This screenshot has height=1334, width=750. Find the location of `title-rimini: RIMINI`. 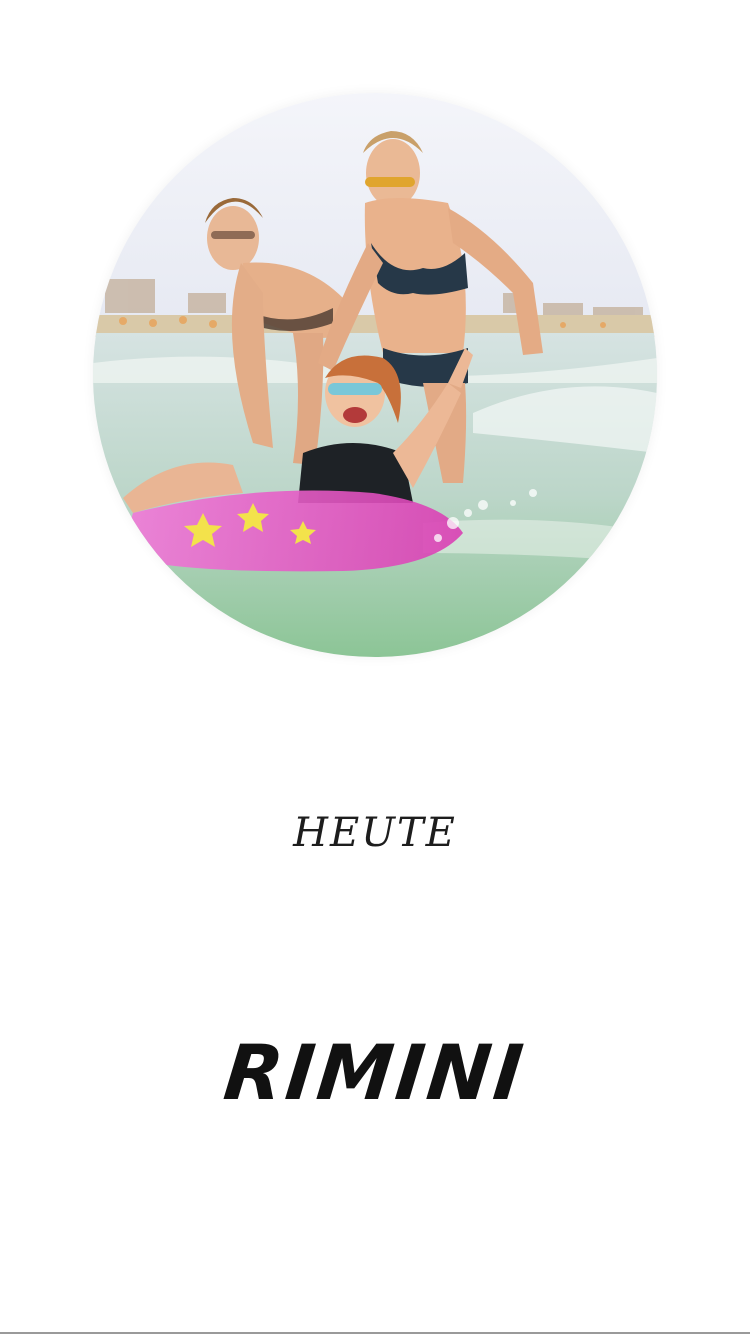

title-rimini: RIMINI is located at coordinates (375, 1072).